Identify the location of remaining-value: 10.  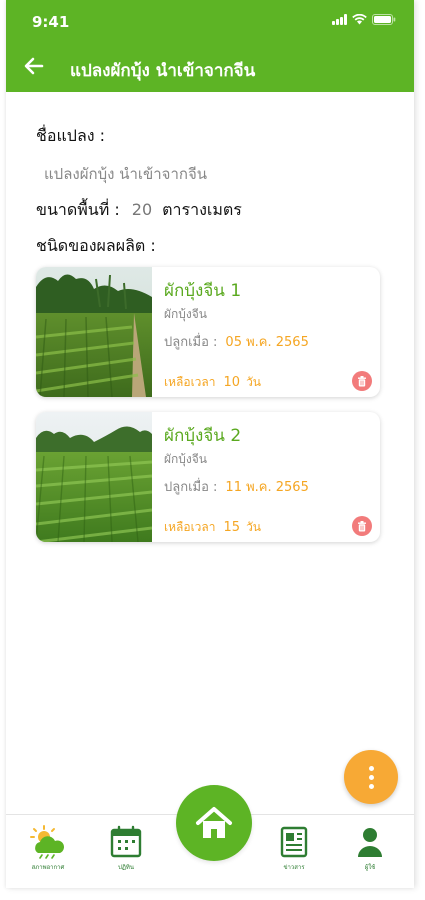
(232, 382).